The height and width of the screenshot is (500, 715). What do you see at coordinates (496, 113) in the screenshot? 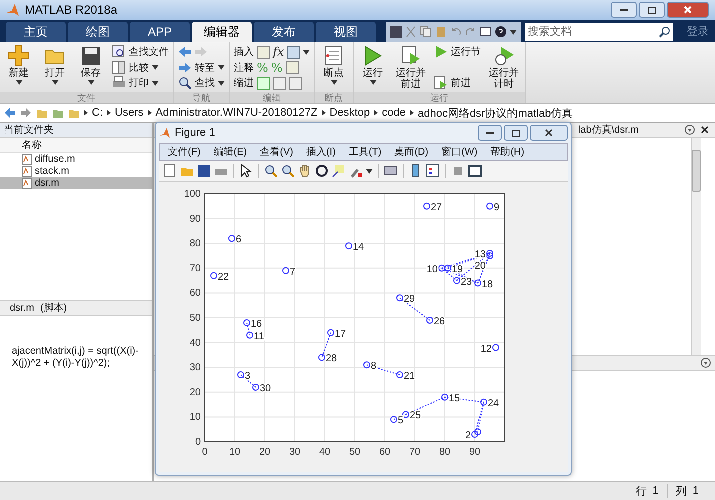
I see `path-segment: adhoc网络dsr协议的matlab仿真` at bounding box center [496, 113].